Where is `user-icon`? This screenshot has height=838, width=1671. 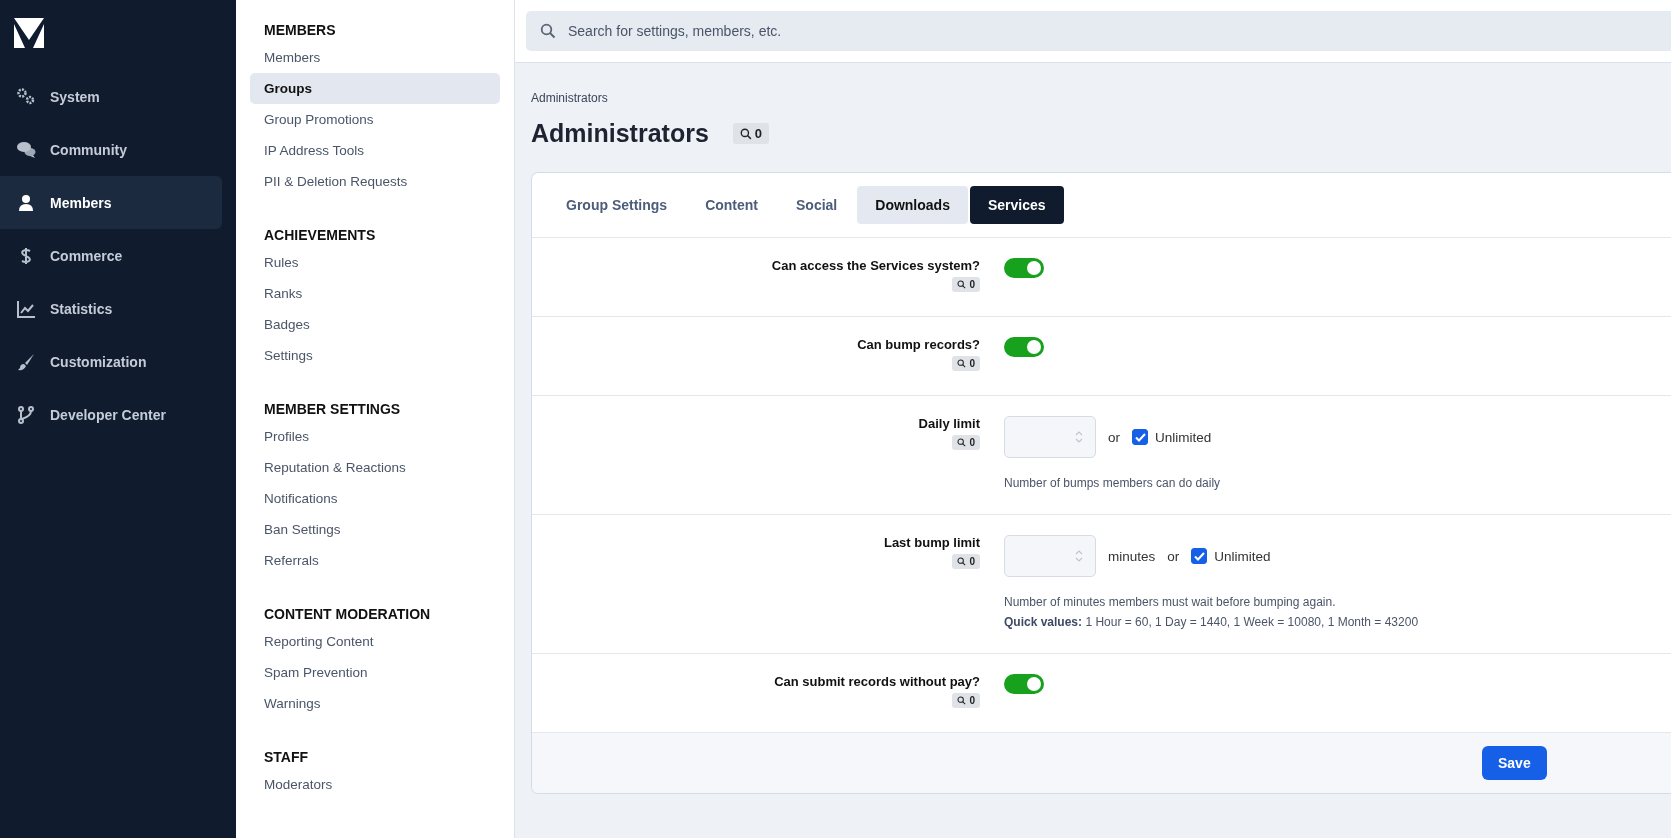
user-icon is located at coordinates (26, 202).